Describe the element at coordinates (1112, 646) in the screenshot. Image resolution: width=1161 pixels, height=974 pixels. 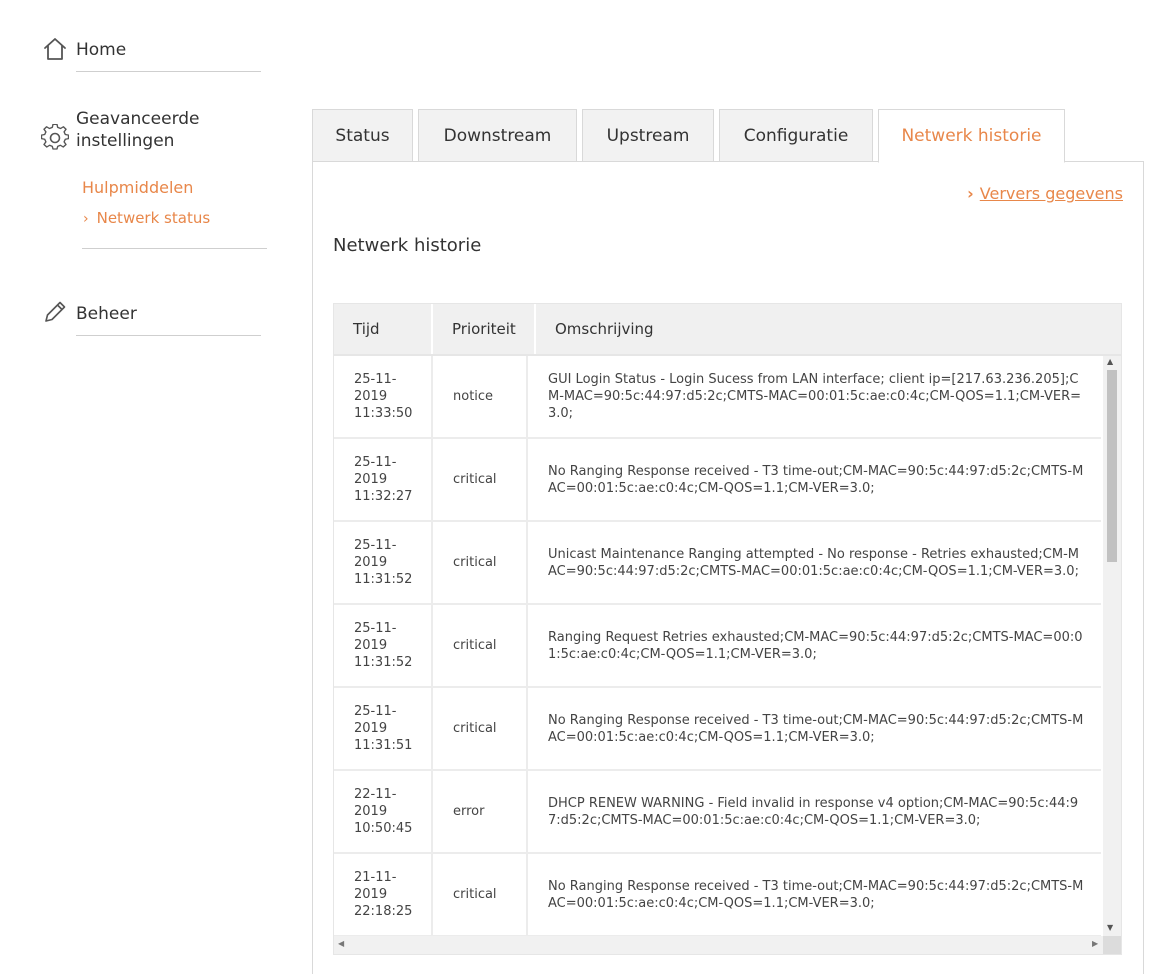
I see `vertical-scrollbar: ▲ ▼` at that location.